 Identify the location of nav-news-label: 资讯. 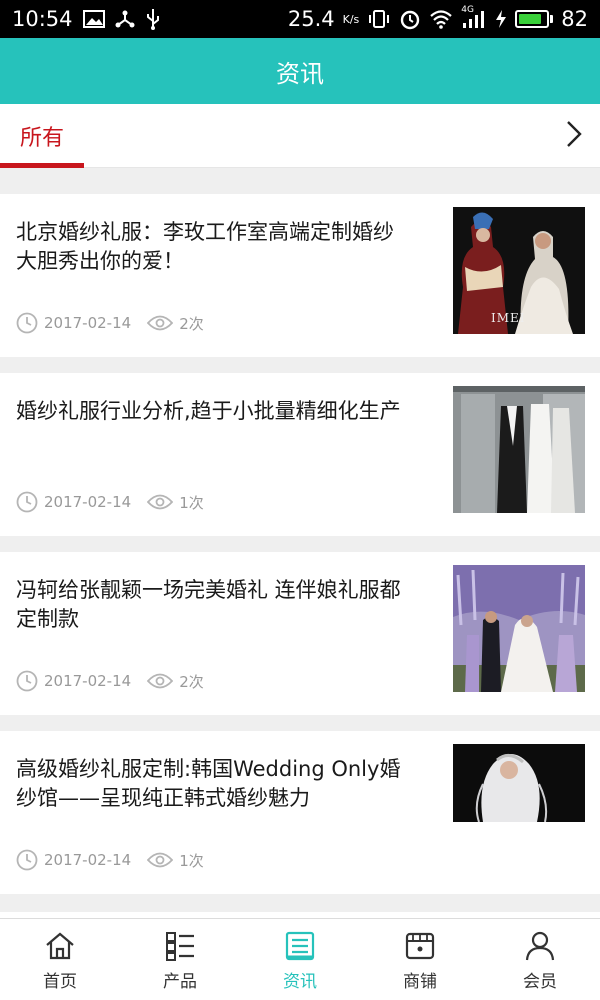
(300, 981).